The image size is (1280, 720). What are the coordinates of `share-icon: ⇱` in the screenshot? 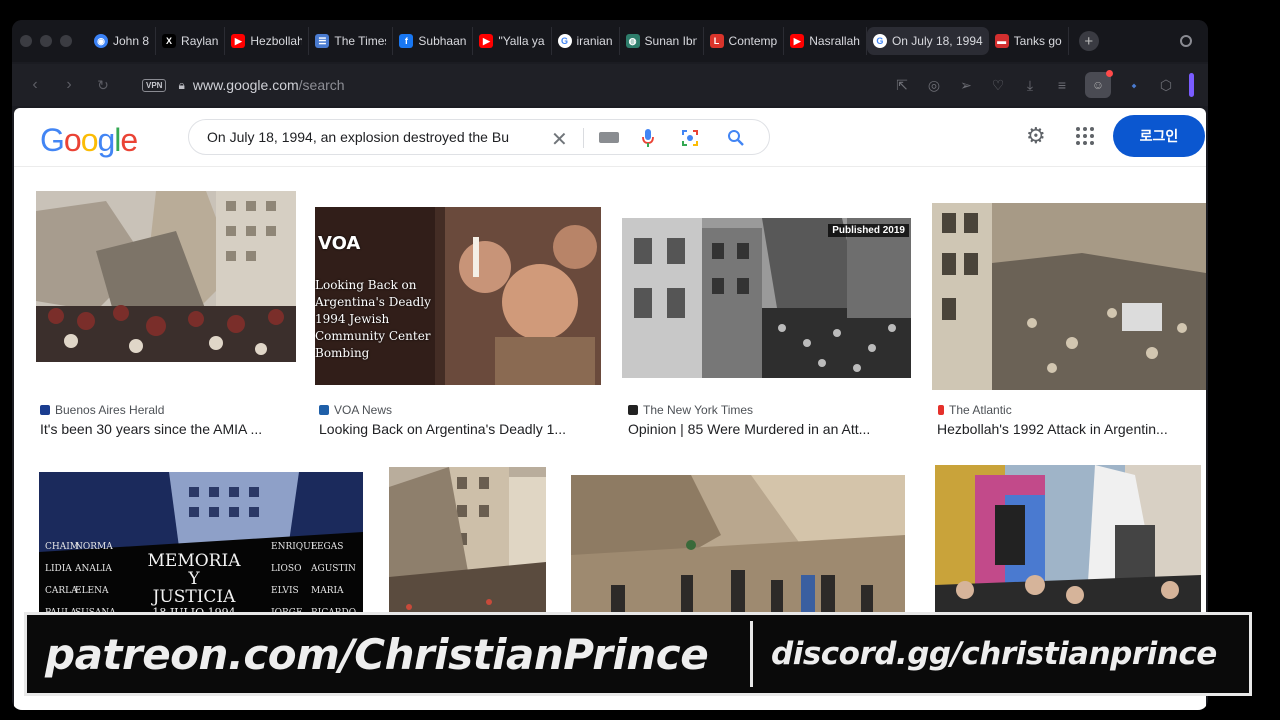 It's located at (902, 85).